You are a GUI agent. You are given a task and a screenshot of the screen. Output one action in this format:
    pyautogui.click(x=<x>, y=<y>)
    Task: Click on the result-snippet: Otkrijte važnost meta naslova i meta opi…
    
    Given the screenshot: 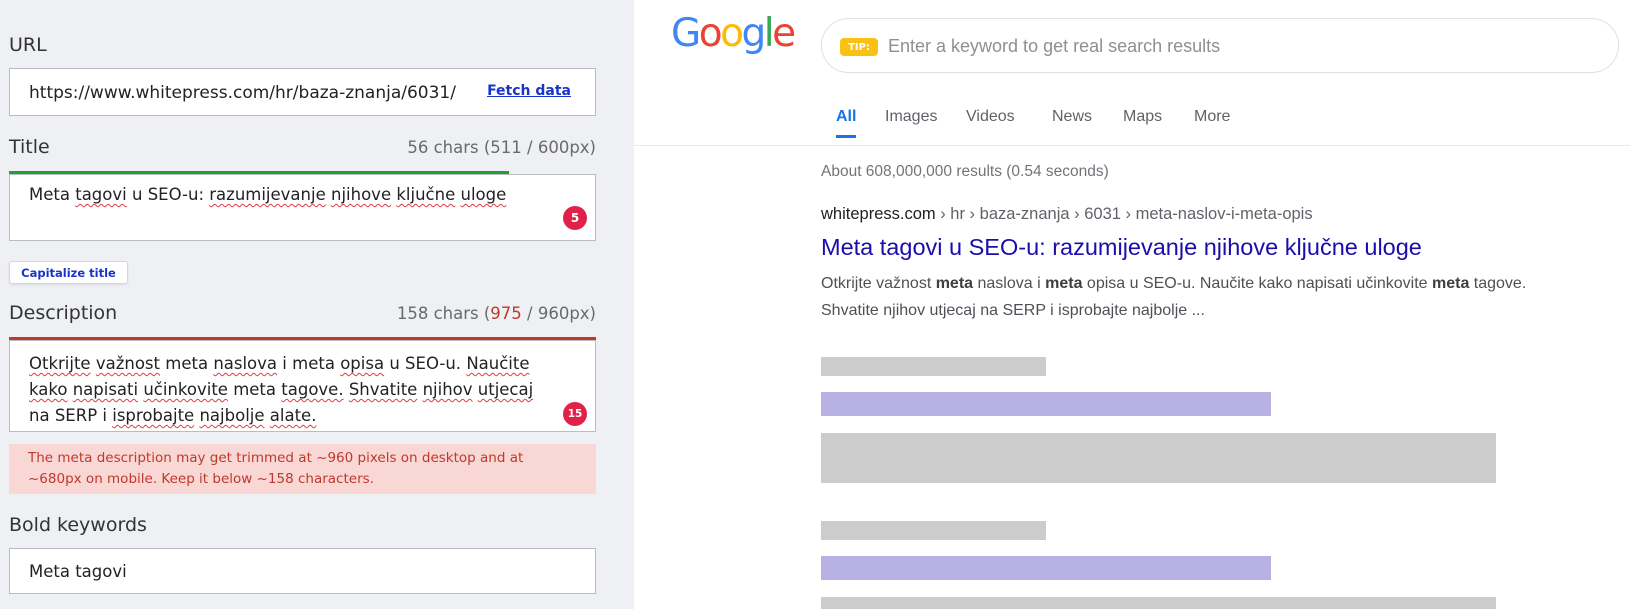 What is the action you would take?
    pyautogui.click(x=1181, y=297)
    